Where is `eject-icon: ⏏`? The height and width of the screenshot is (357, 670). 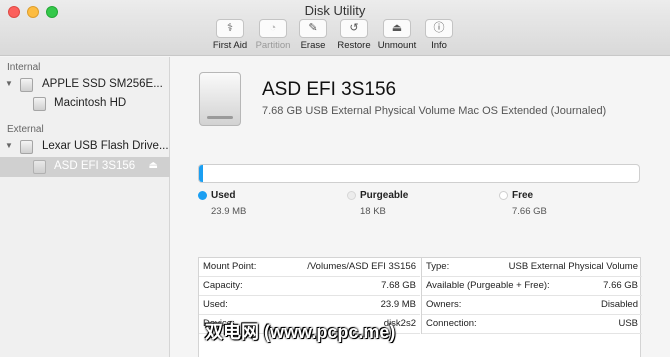
eject-icon: ⏏ is located at coordinates (153, 165).